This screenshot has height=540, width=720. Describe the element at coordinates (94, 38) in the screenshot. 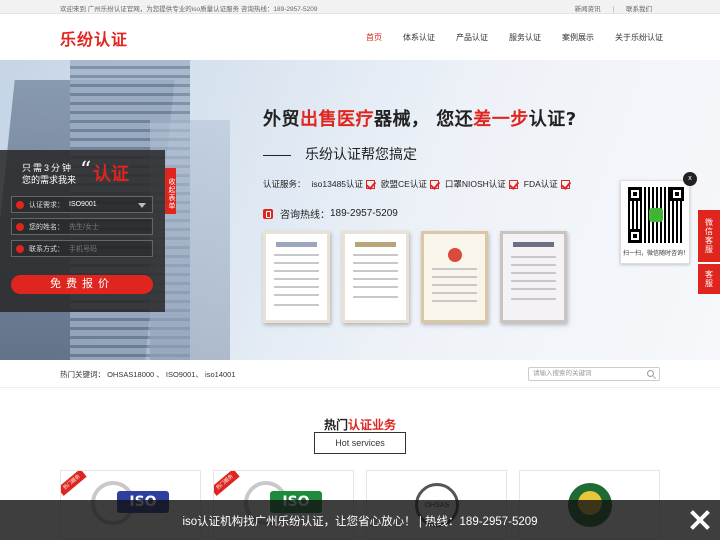

I see `site-logo: 乐纷认证` at that location.